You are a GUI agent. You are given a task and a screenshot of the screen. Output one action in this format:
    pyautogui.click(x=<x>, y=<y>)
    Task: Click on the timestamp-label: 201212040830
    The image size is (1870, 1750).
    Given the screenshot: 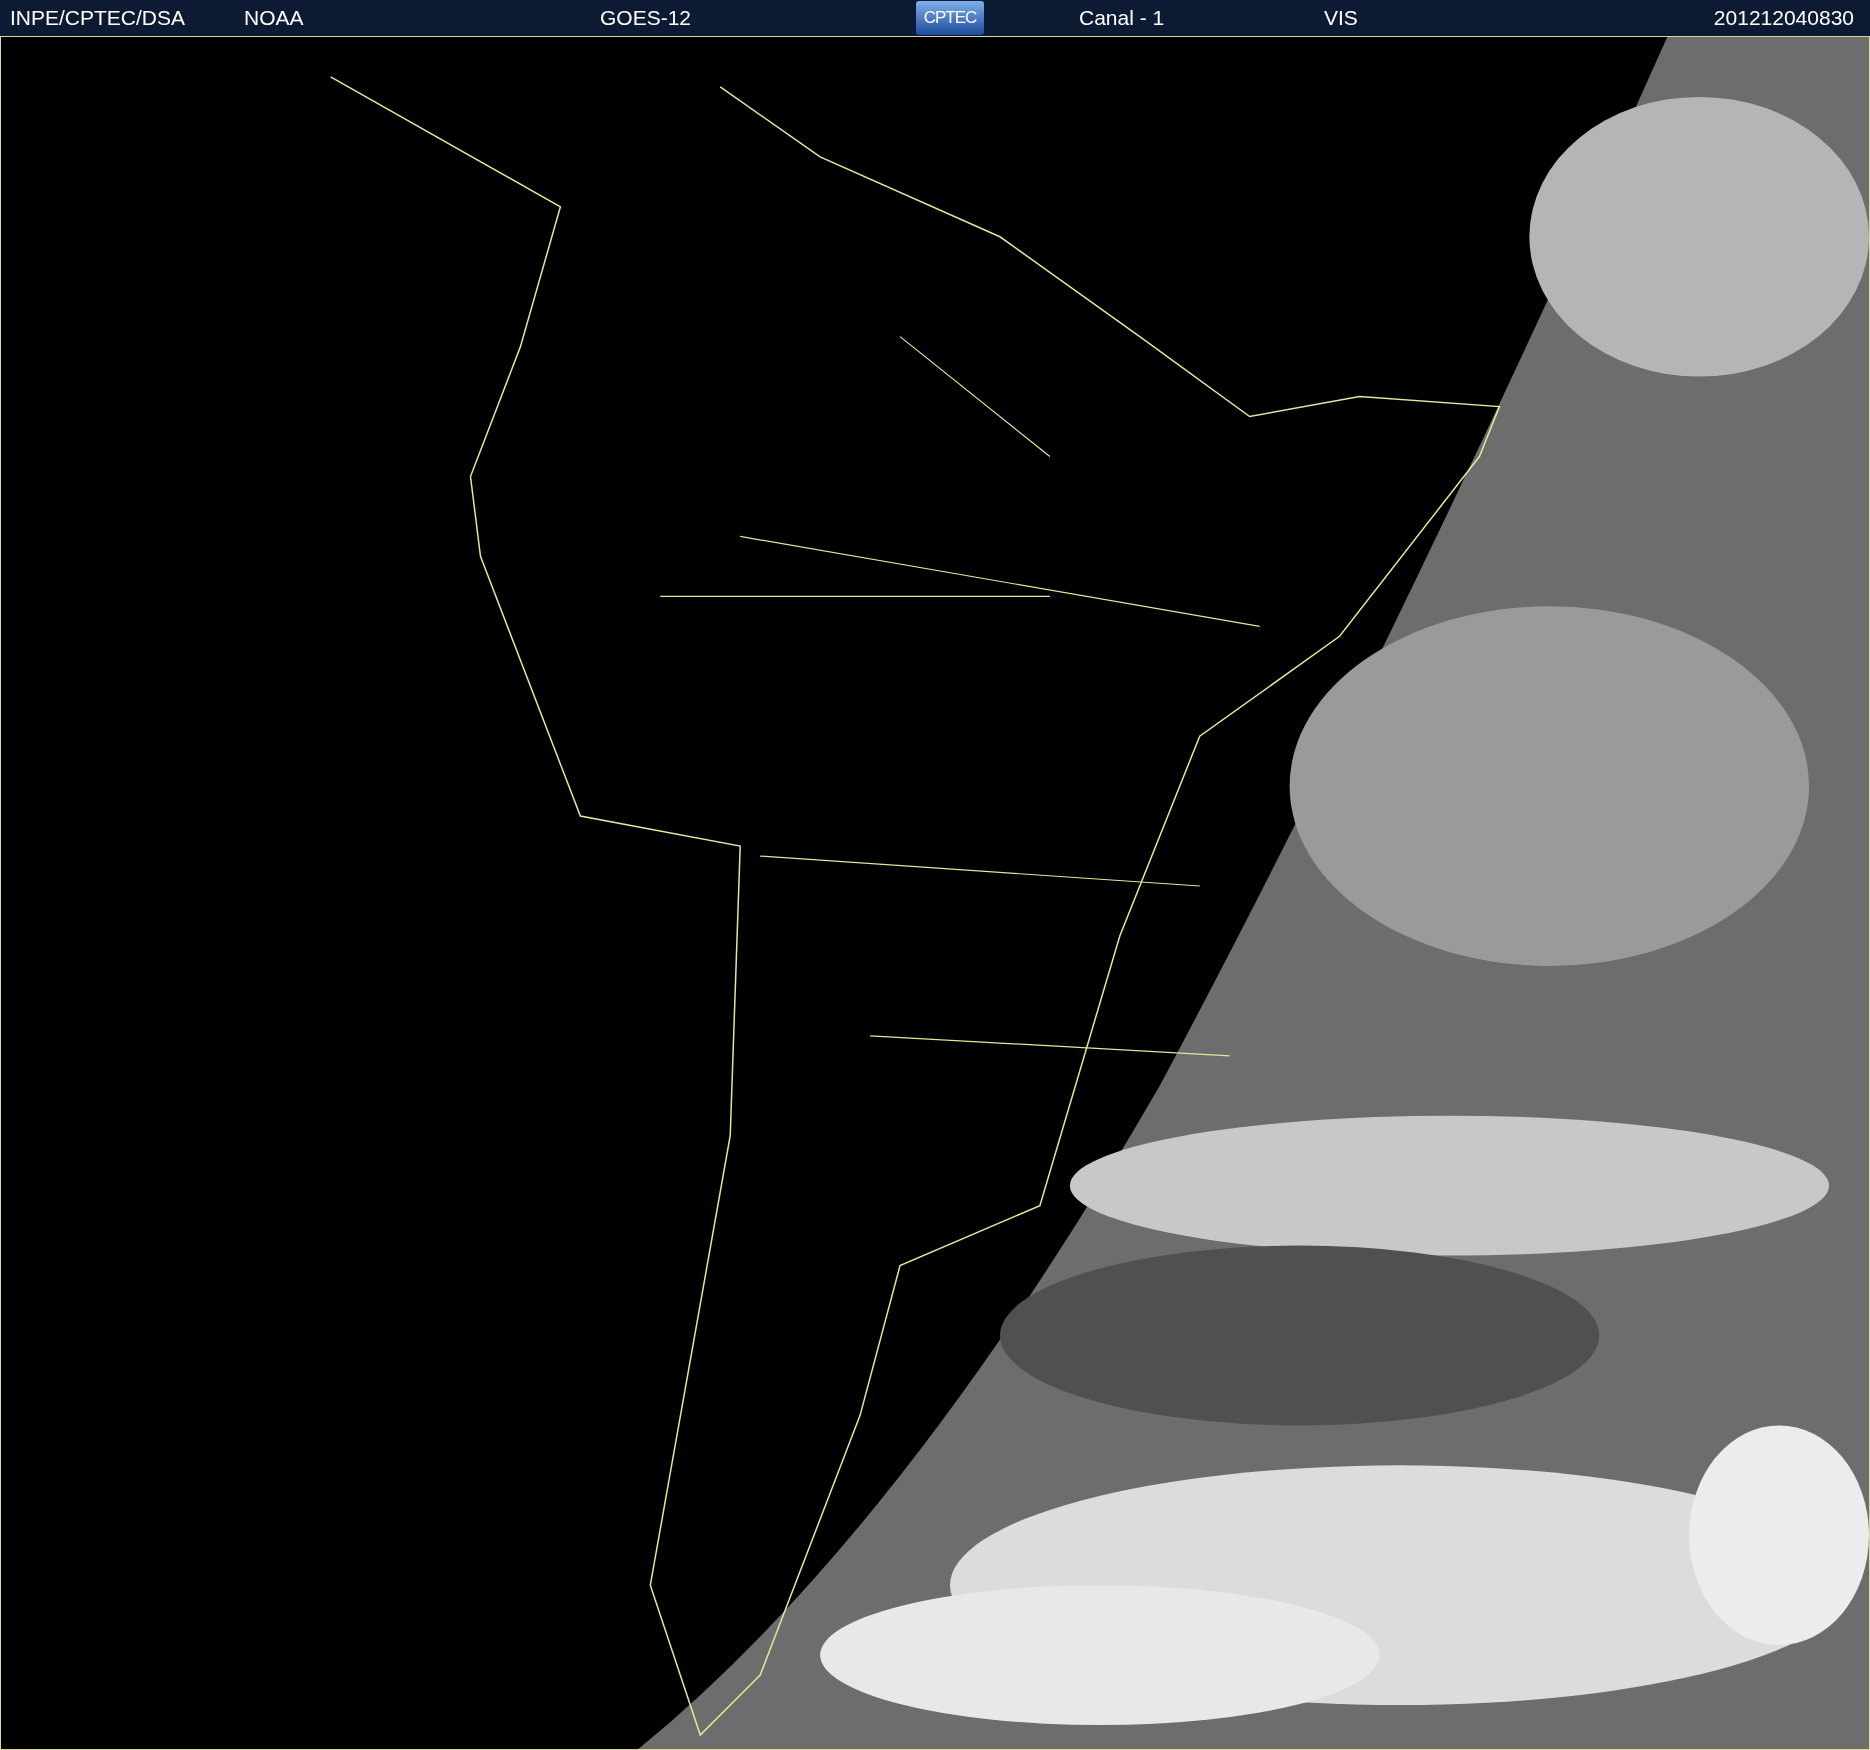 What is the action you would take?
    pyautogui.click(x=1783, y=18)
    